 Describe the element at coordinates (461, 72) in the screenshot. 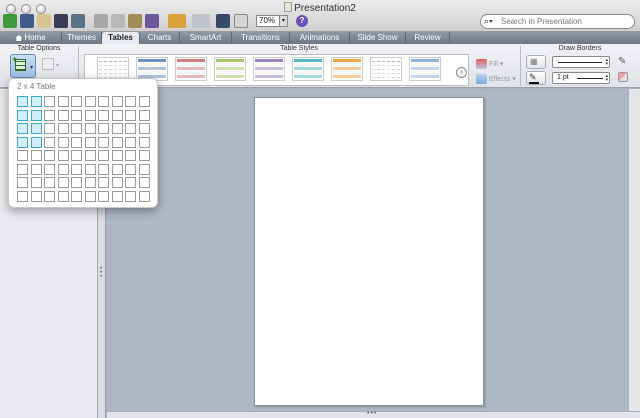

I see `styles-scroll-right-button: ›` at that location.